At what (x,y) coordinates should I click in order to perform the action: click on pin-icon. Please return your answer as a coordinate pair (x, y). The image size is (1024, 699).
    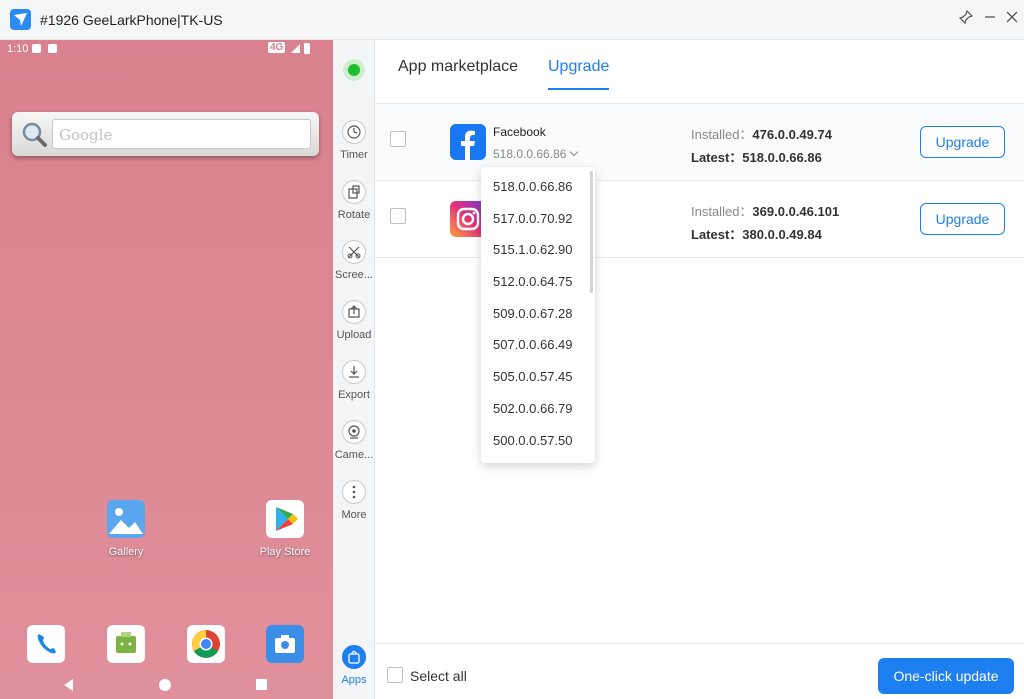
    Looking at the image, I should click on (966, 18).